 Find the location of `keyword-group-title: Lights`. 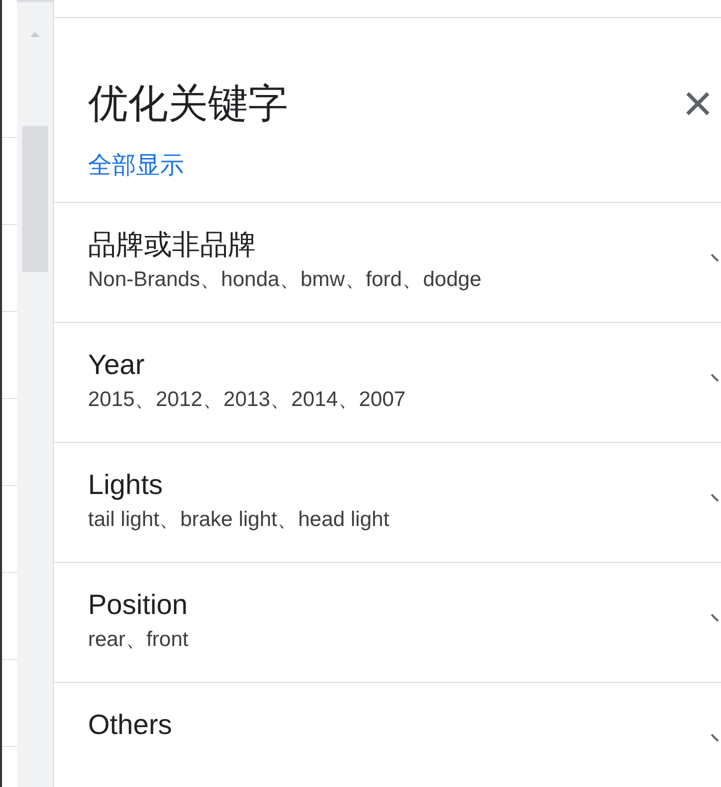

keyword-group-title: Lights is located at coordinates (126, 485).